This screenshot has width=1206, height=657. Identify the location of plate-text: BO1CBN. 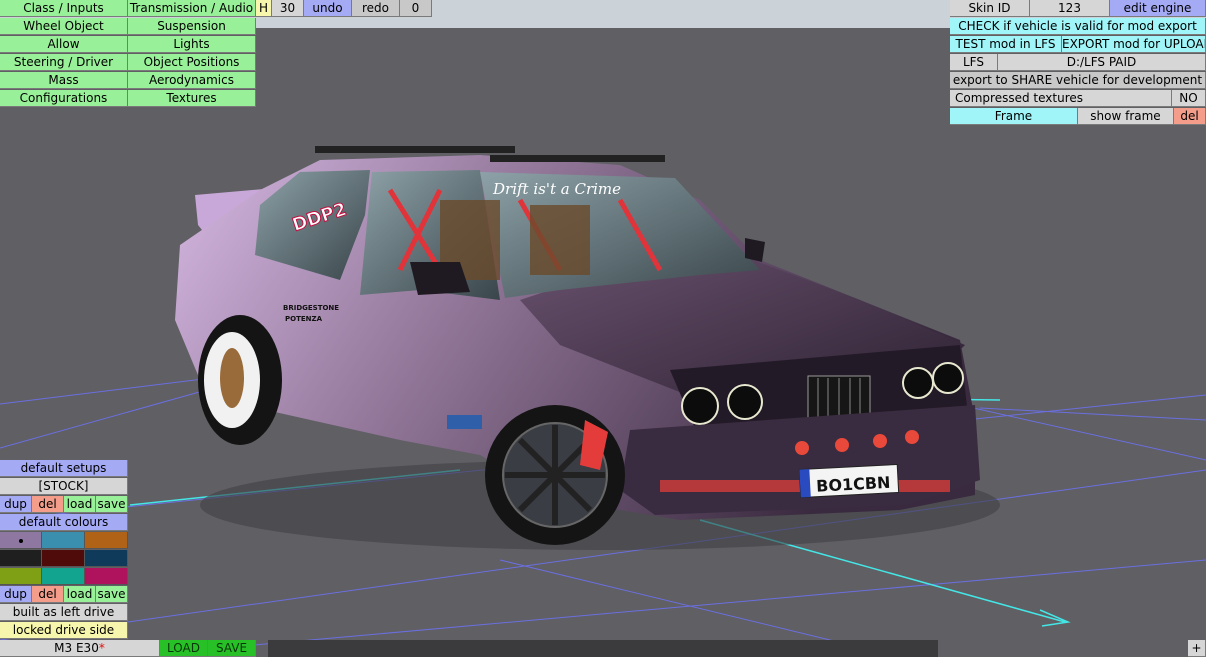
(853, 484).